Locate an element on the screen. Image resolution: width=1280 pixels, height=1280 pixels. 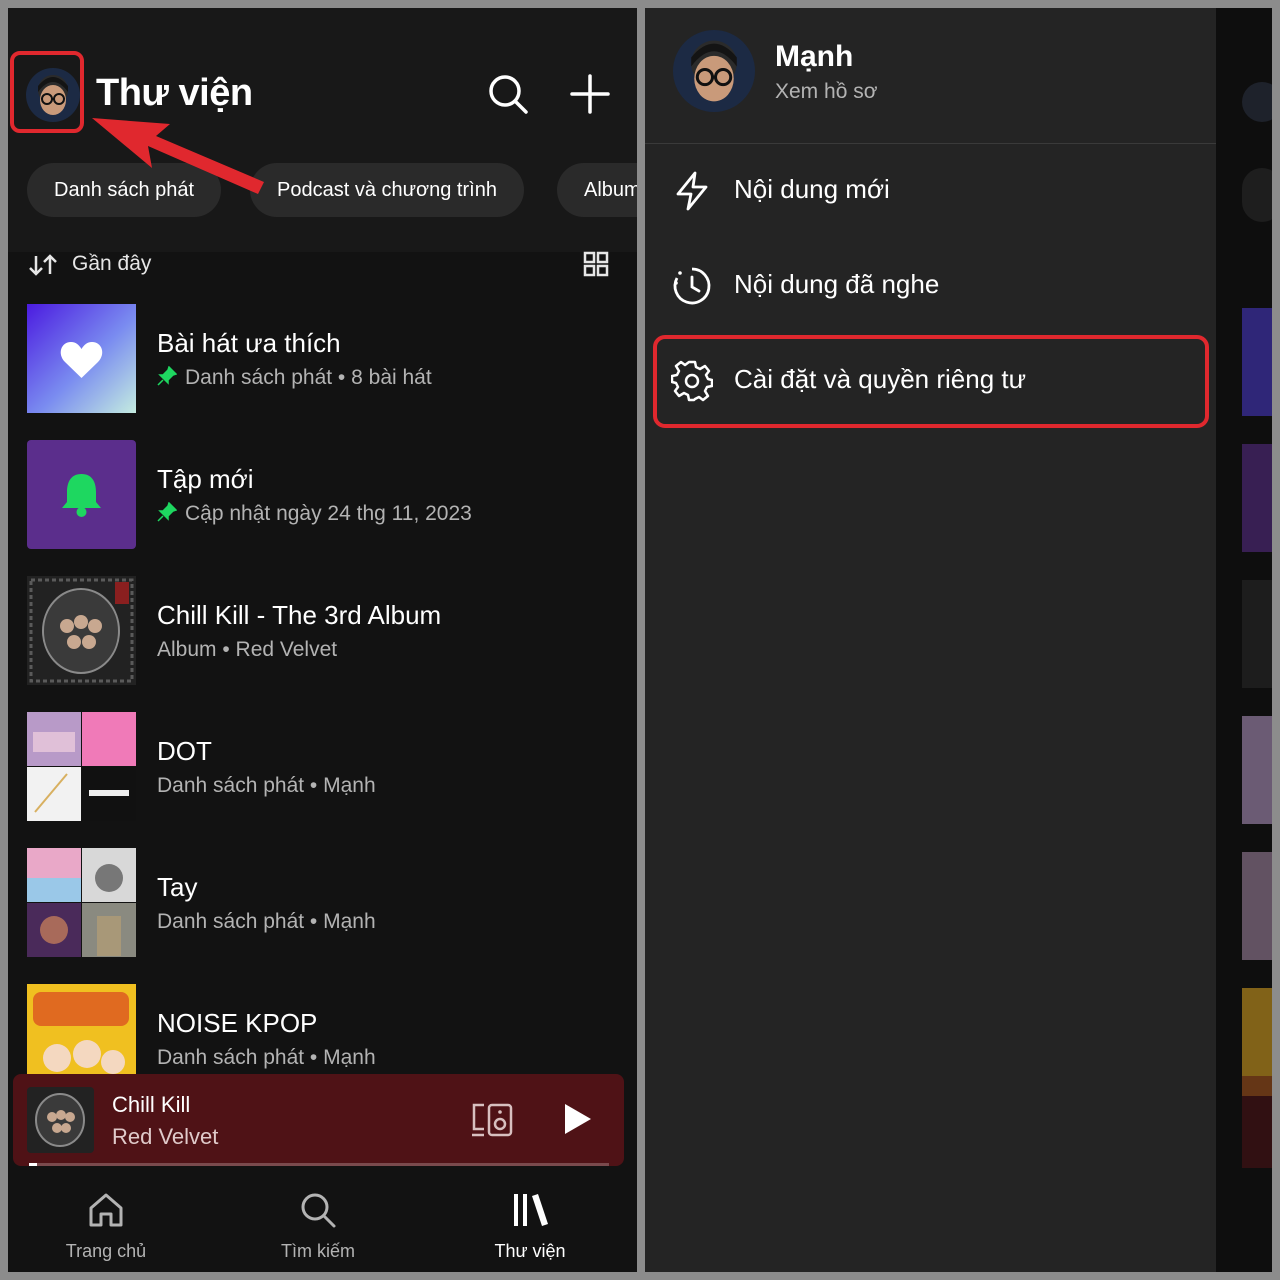
nav-home: Trang chủ is located at coordinates (106, 1226).